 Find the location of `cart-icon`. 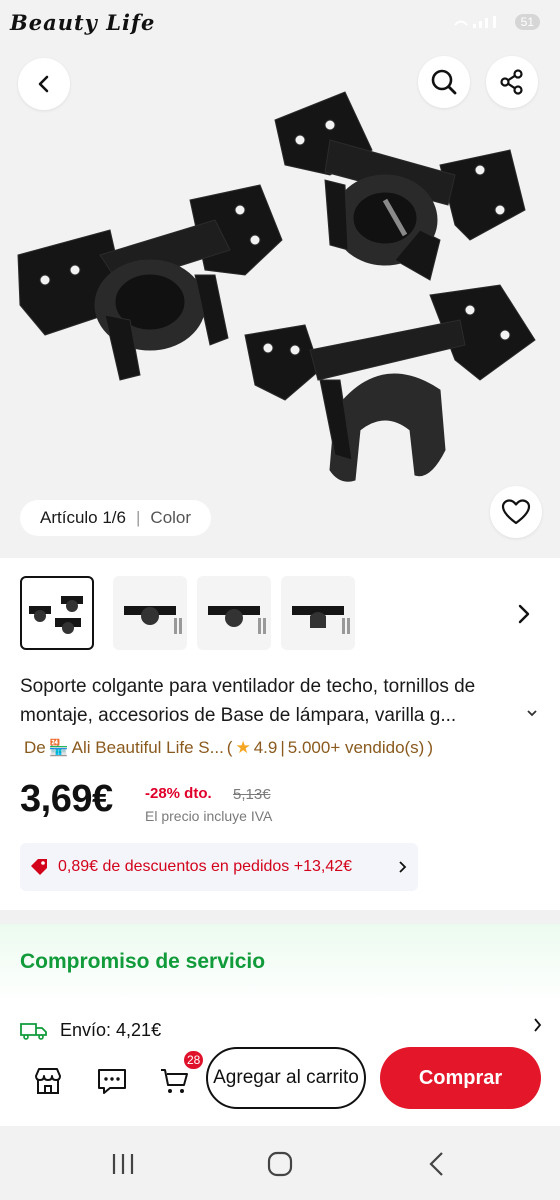

cart-icon is located at coordinates (174, 1081).